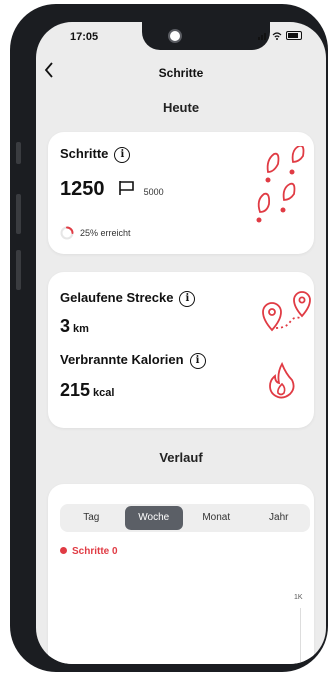  What do you see at coordinates (81, 329) in the screenshot?
I see `distance-unit: km` at bounding box center [81, 329].